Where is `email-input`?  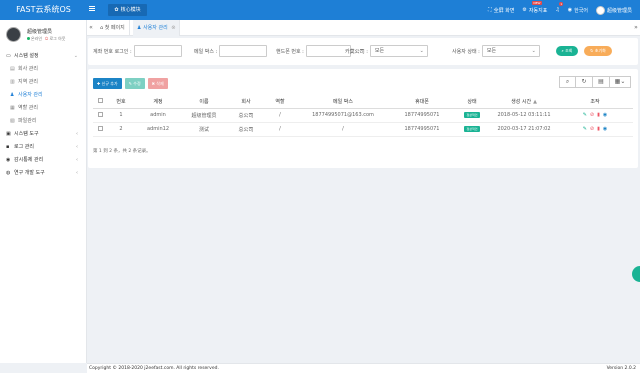
email-input is located at coordinates (243, 51).